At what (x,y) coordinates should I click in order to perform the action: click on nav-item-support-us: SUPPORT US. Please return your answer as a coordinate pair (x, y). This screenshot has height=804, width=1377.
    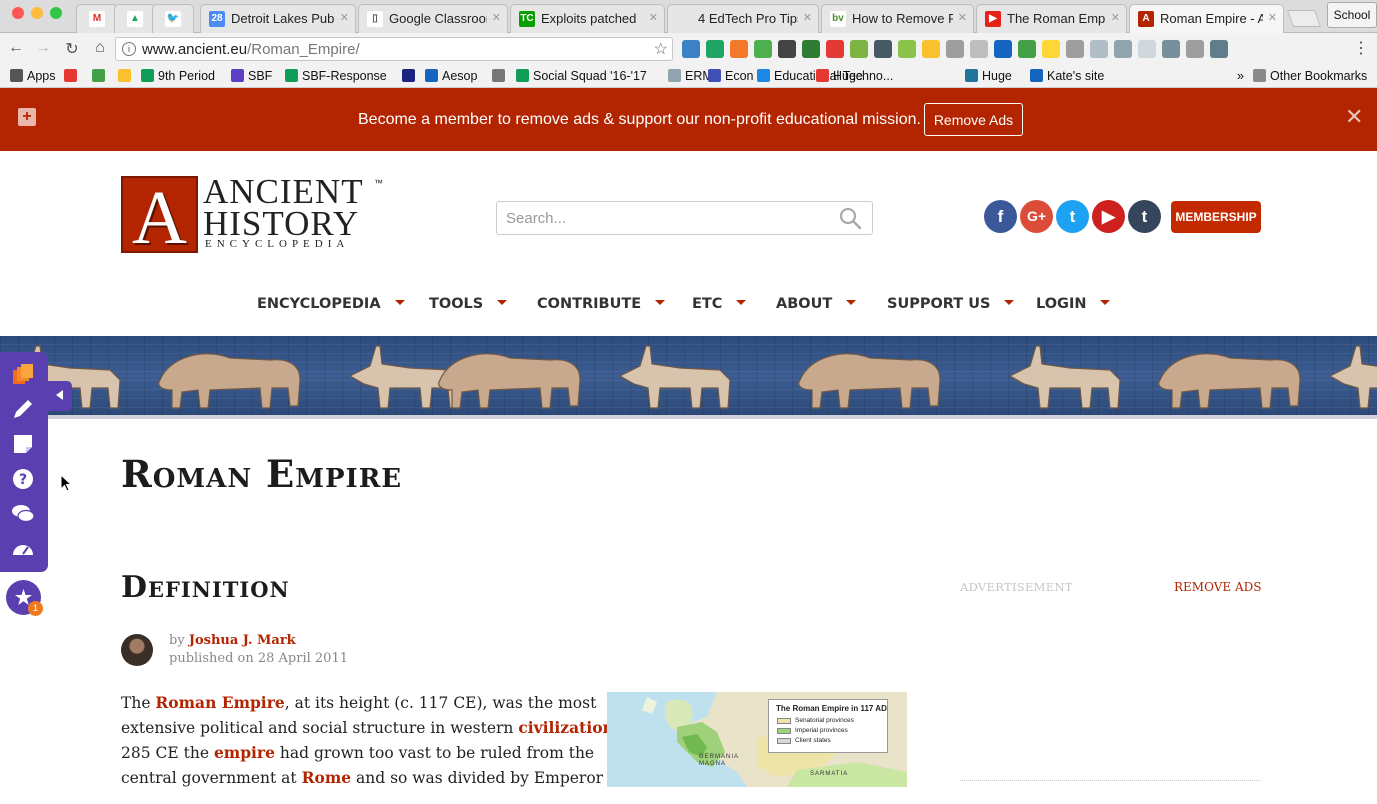
    Looking at the image, I should click on (951, 304).